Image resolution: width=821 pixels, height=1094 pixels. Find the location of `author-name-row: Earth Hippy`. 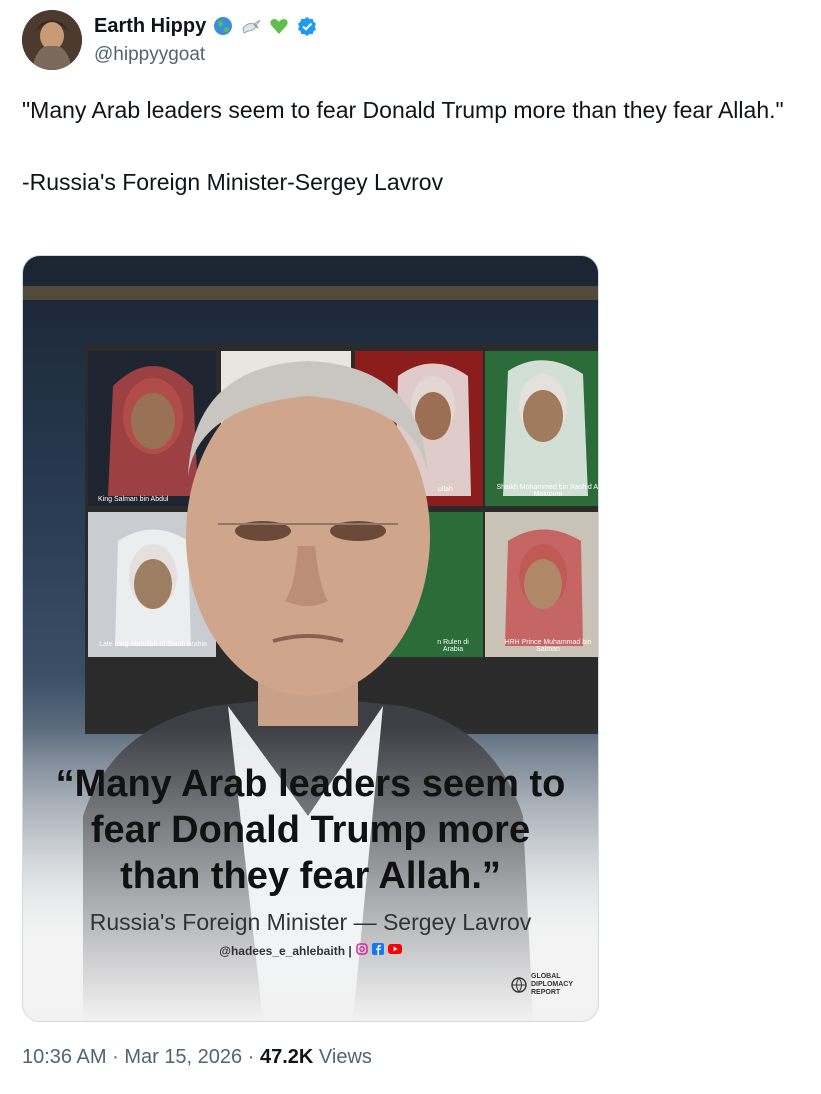

author-name-row: Earth Hippy is located at coordinates (206, 26).